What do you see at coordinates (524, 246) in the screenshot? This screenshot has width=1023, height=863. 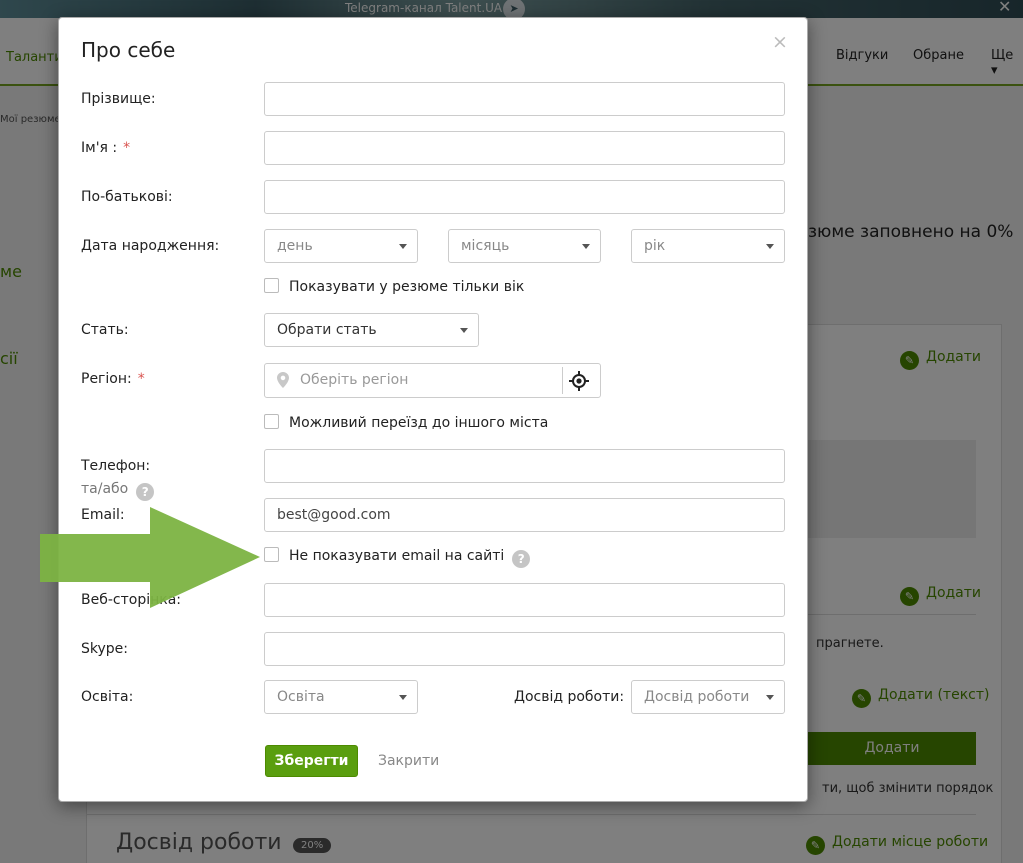 I see `birth-month-select: місяць` at bounding box center [524, 246].